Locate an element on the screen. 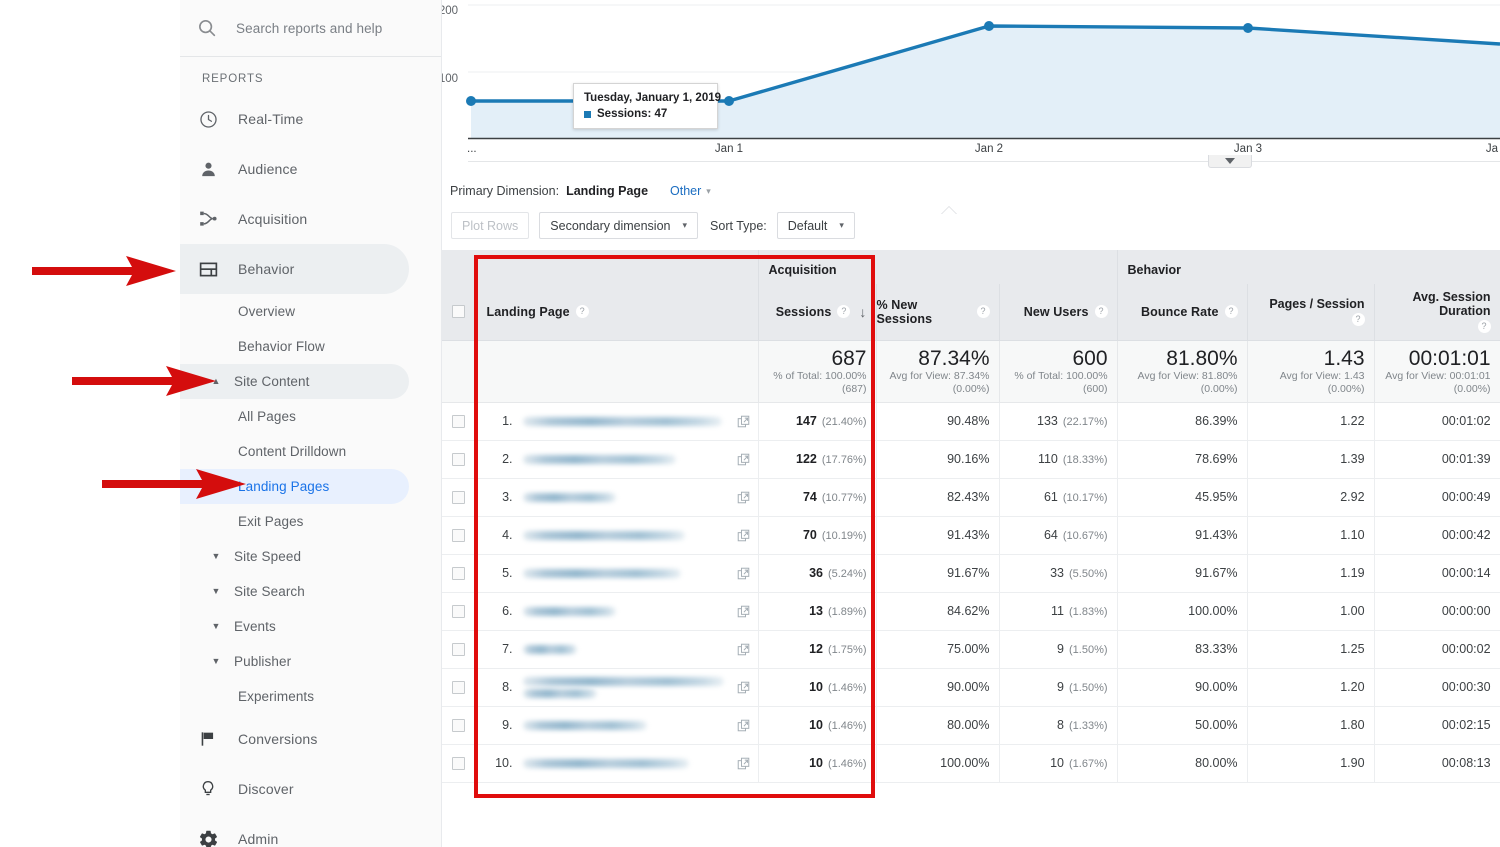 The width and height of the screenshot is (1500, 847). cell-landing-page: 8. is located at coordinates (617, 687).